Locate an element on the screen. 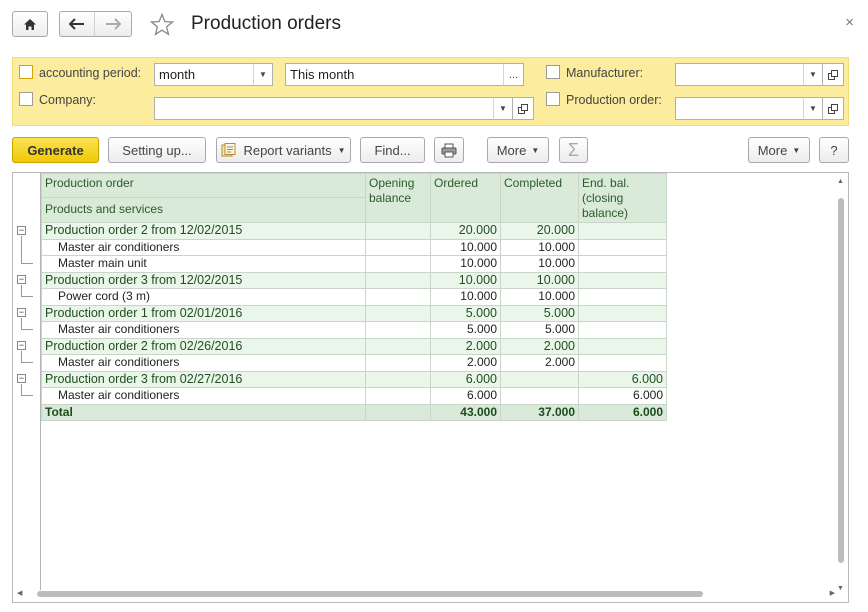  production-order-dropdown: ▼ is located at coordinates (813, 108).